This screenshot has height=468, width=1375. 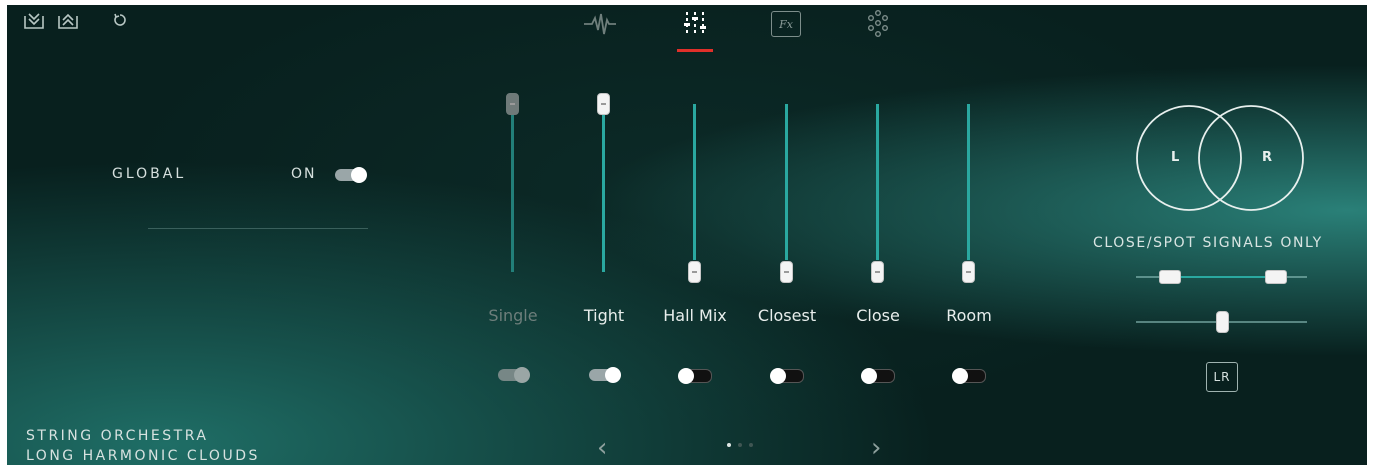 I want to click on fader-room, so click(x=969, y=150).